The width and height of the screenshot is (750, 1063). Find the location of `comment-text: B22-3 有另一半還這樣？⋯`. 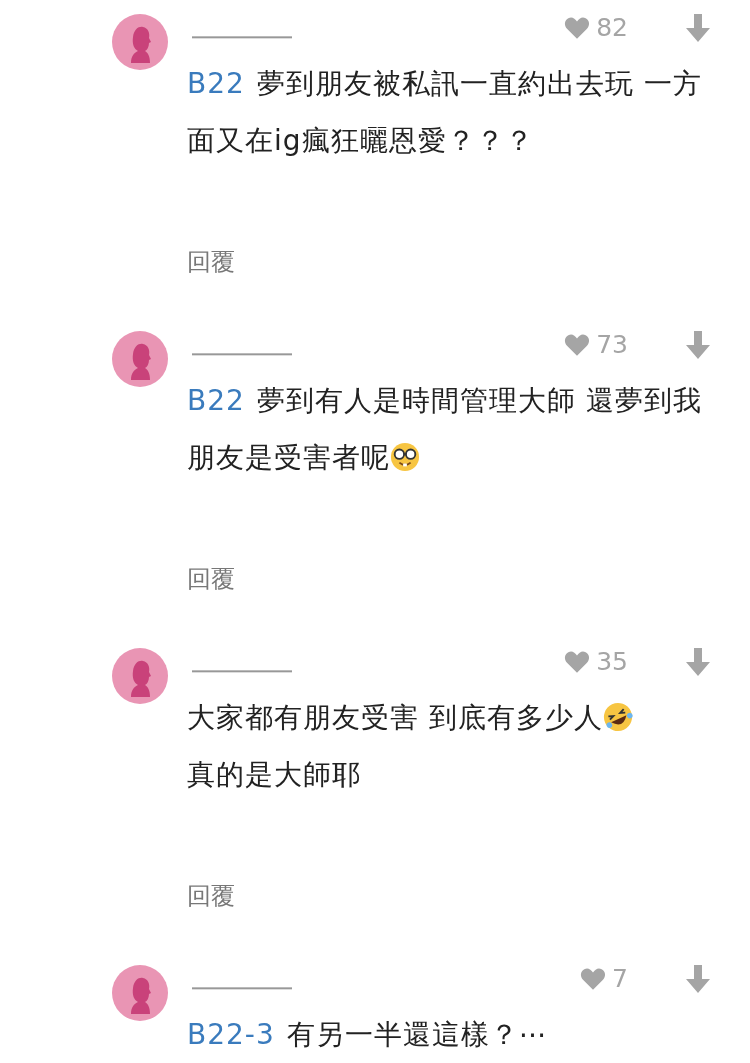

comment-text: B22-3 有另一半還這樣？⋯ is located at coordinates (368, 1035).